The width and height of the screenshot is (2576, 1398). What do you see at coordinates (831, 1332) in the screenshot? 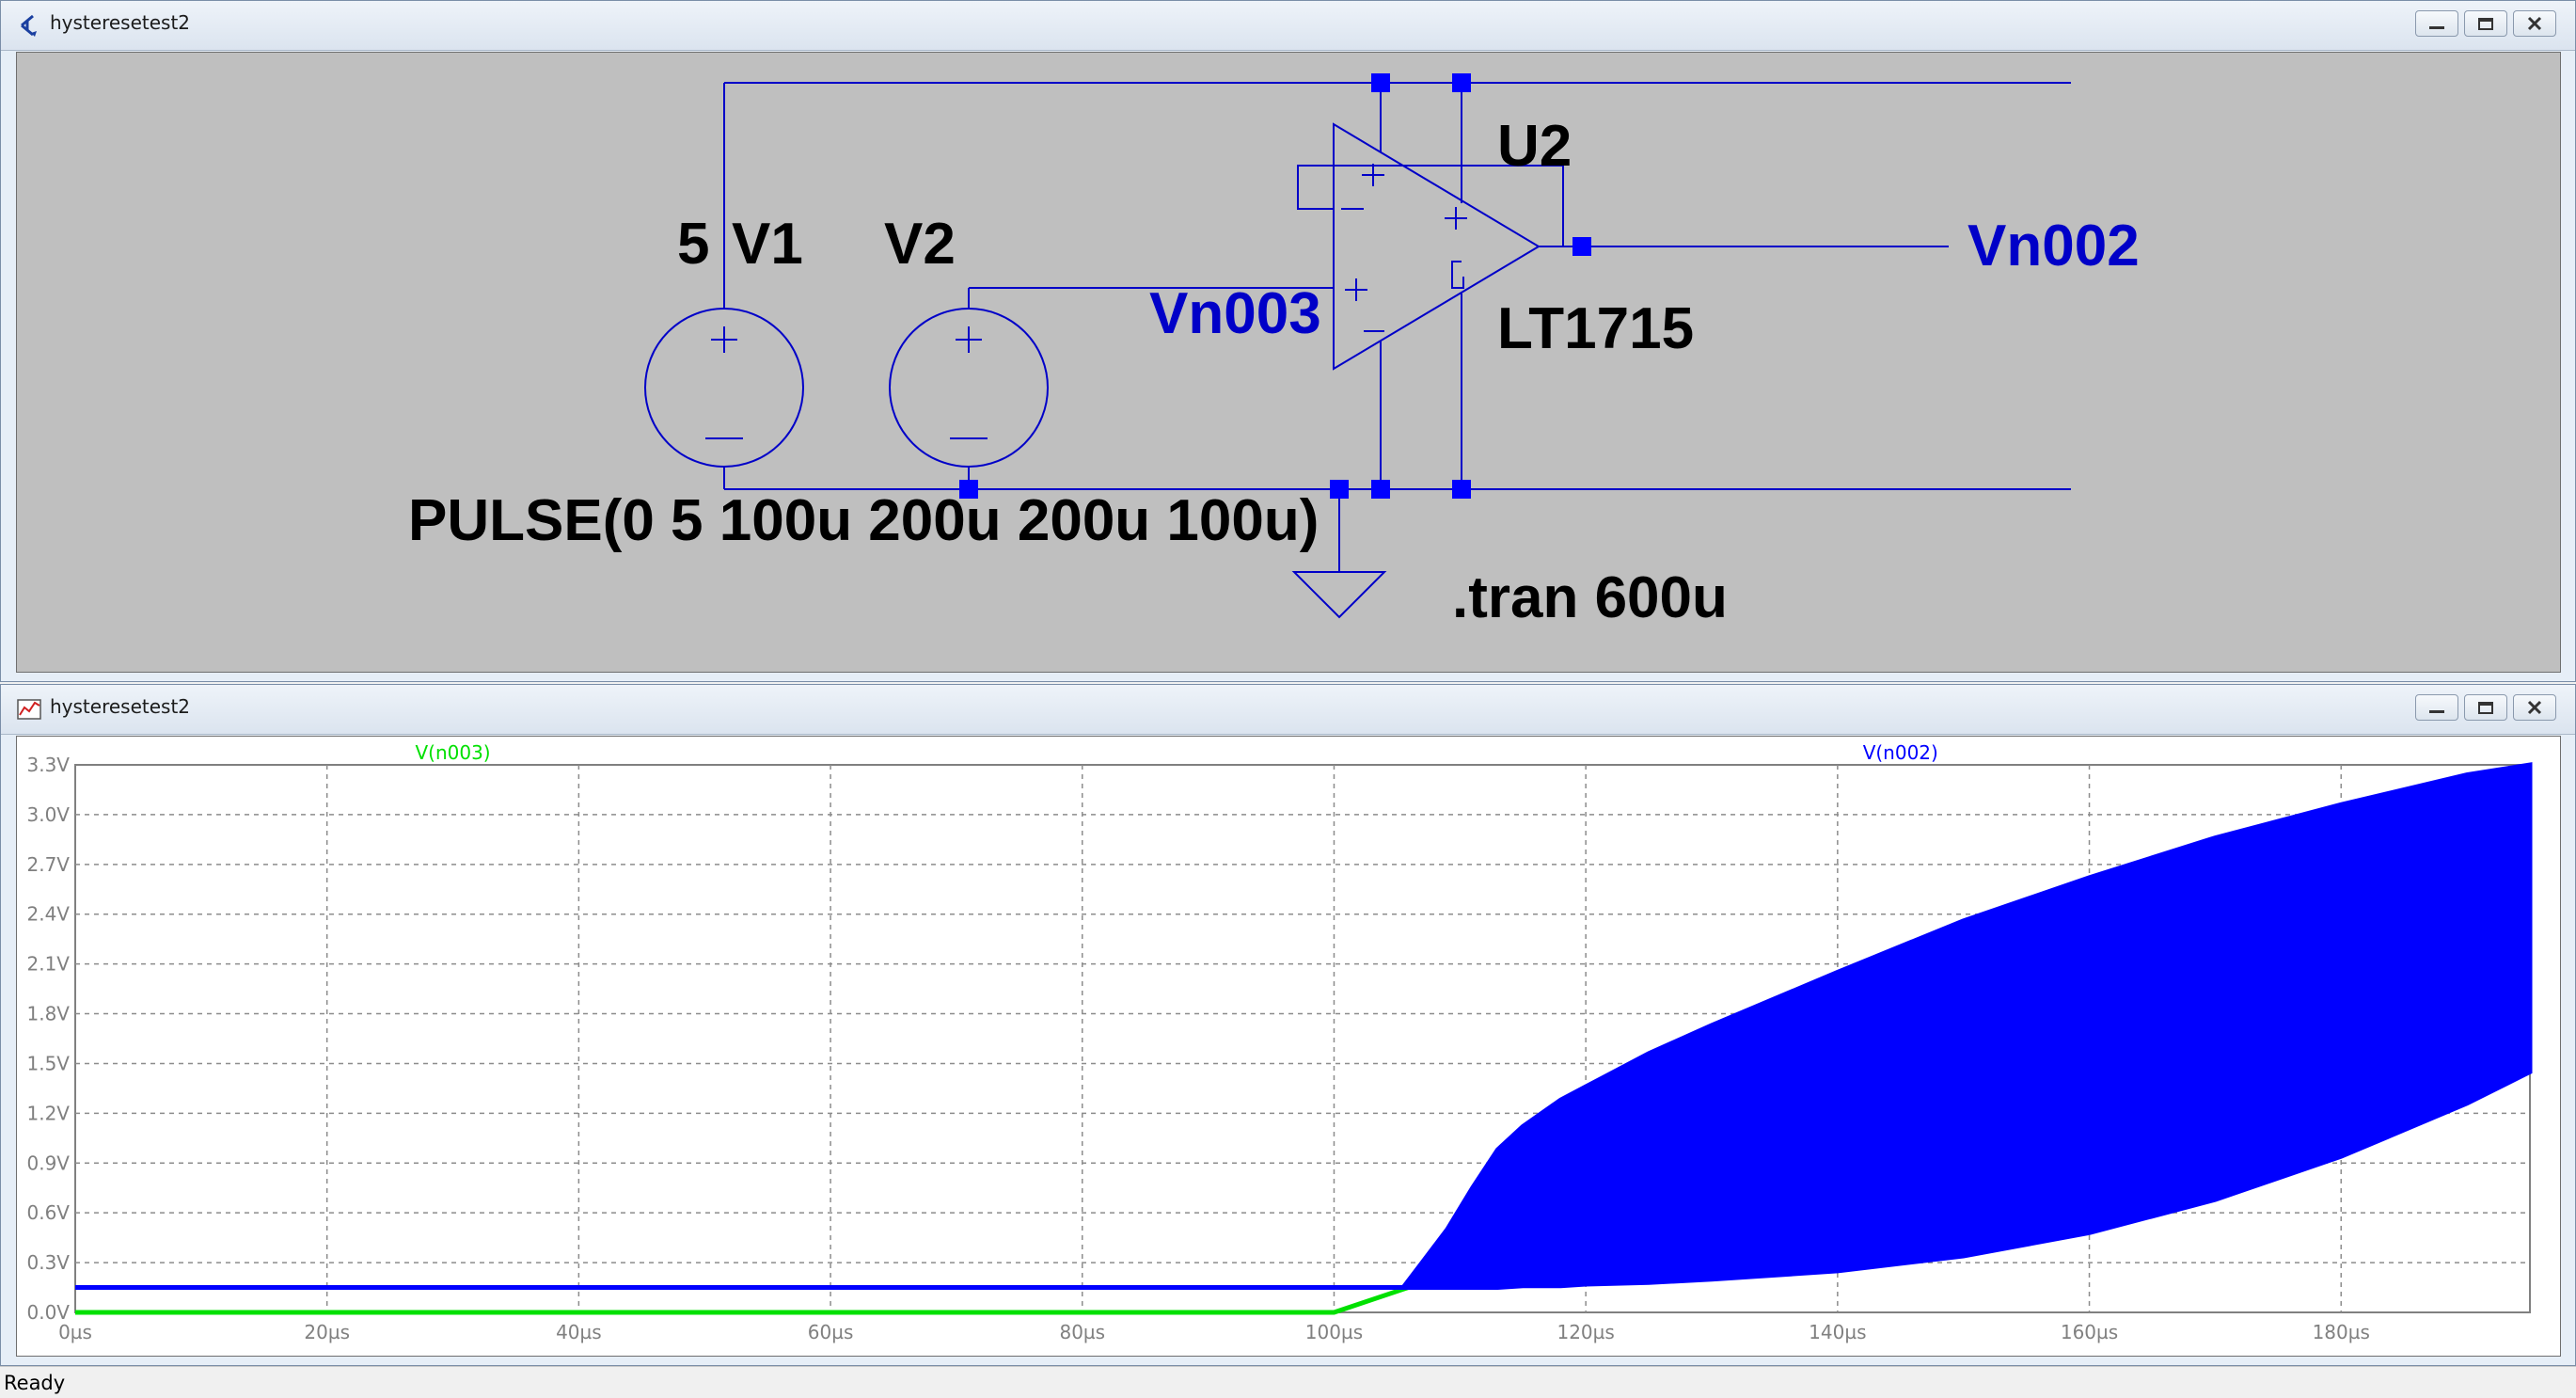
I see `x-tick-label: 60µs` at bounding box center [831, 1332].